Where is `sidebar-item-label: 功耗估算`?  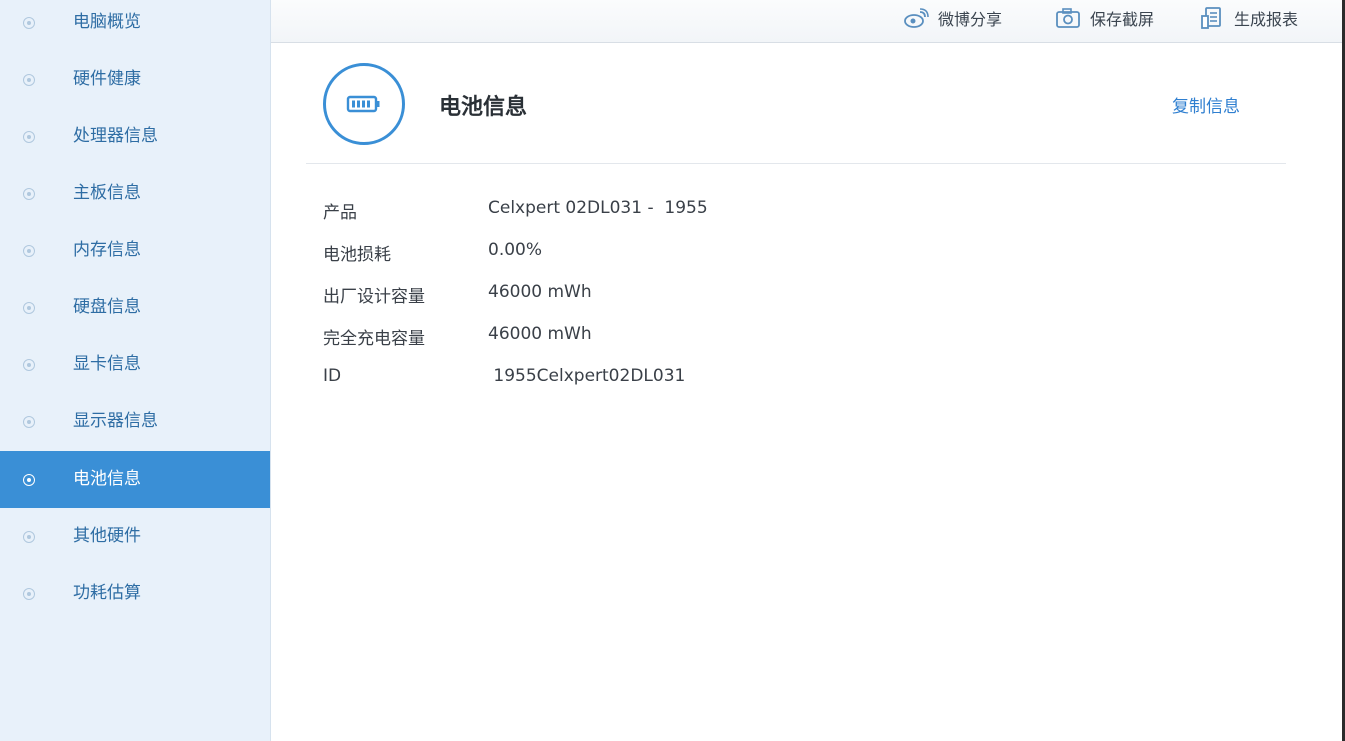
sidebar-item-label: 功耗估算 is located at coordinates (107, 593).